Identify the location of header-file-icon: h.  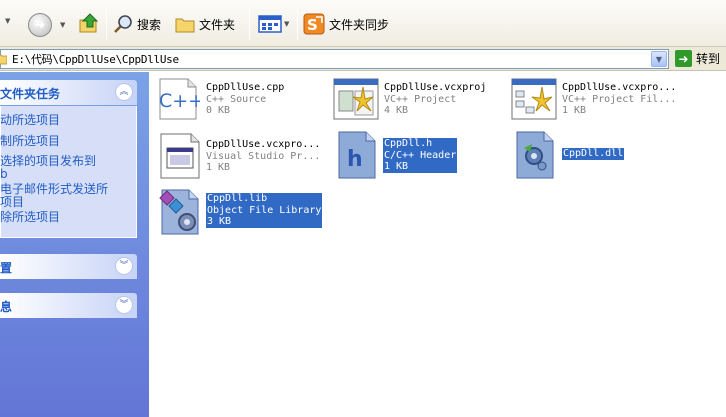
(357, 155).